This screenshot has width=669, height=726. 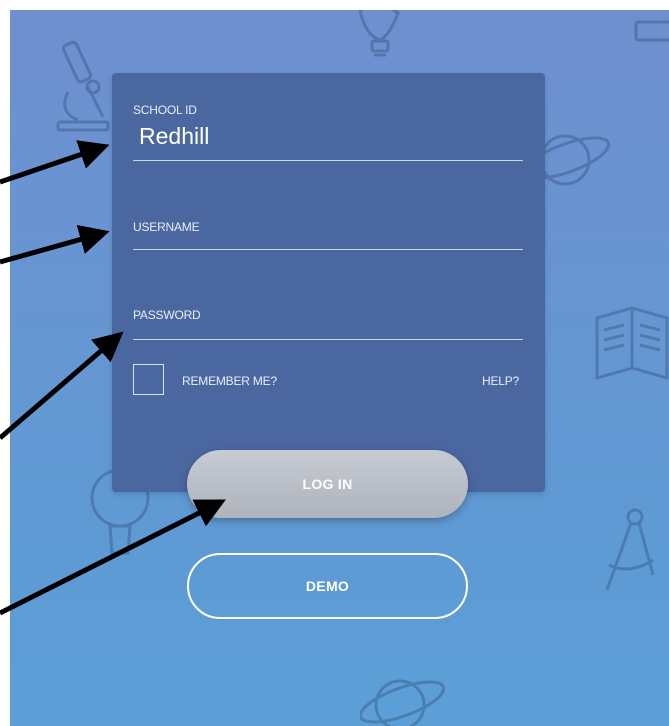 I want to click on lightbulb-icon, so click(x=380, y=37).